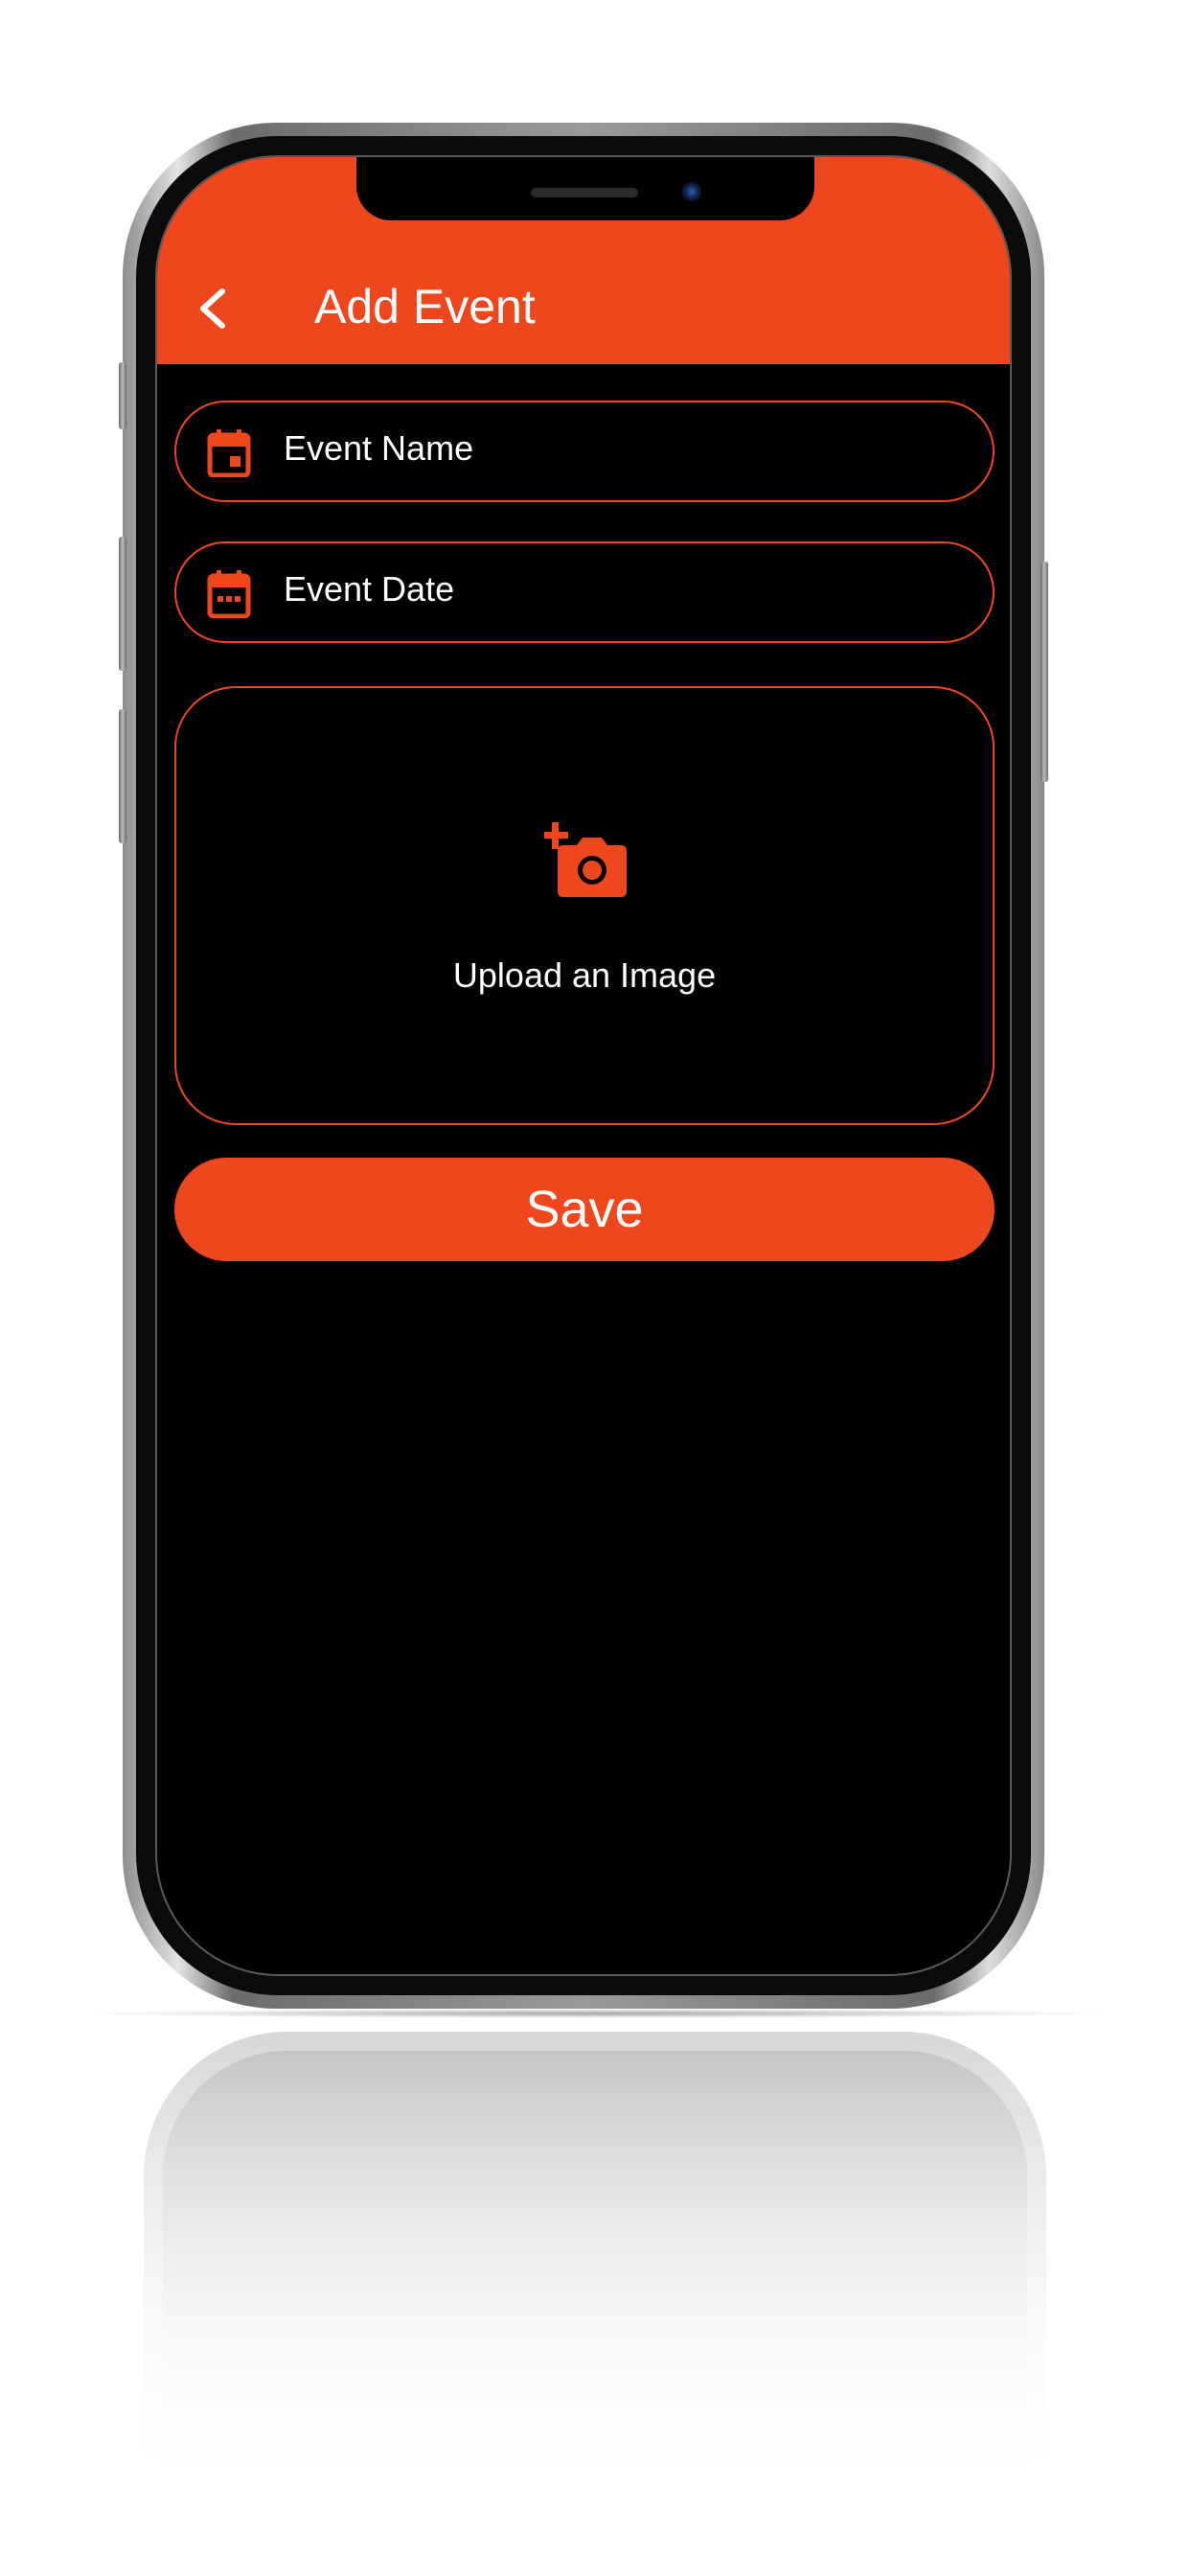 This screenshot has width=1190, height=2576. What do you see at coordinates (1044, 672) in the screenshot?
I see `power-button` at bounding box center [1044, 672].